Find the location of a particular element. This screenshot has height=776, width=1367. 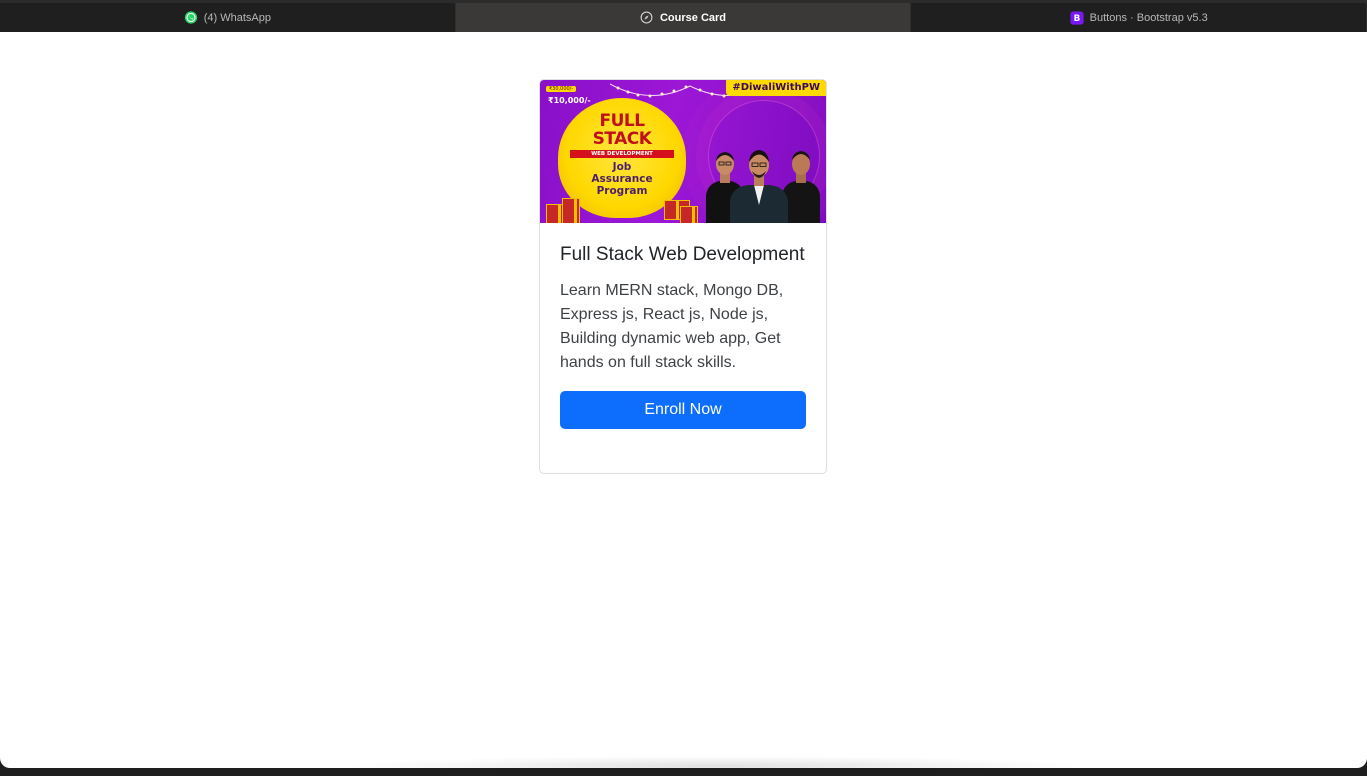

badge-sub-line2: Assurance is located at coordinates (622, 179).